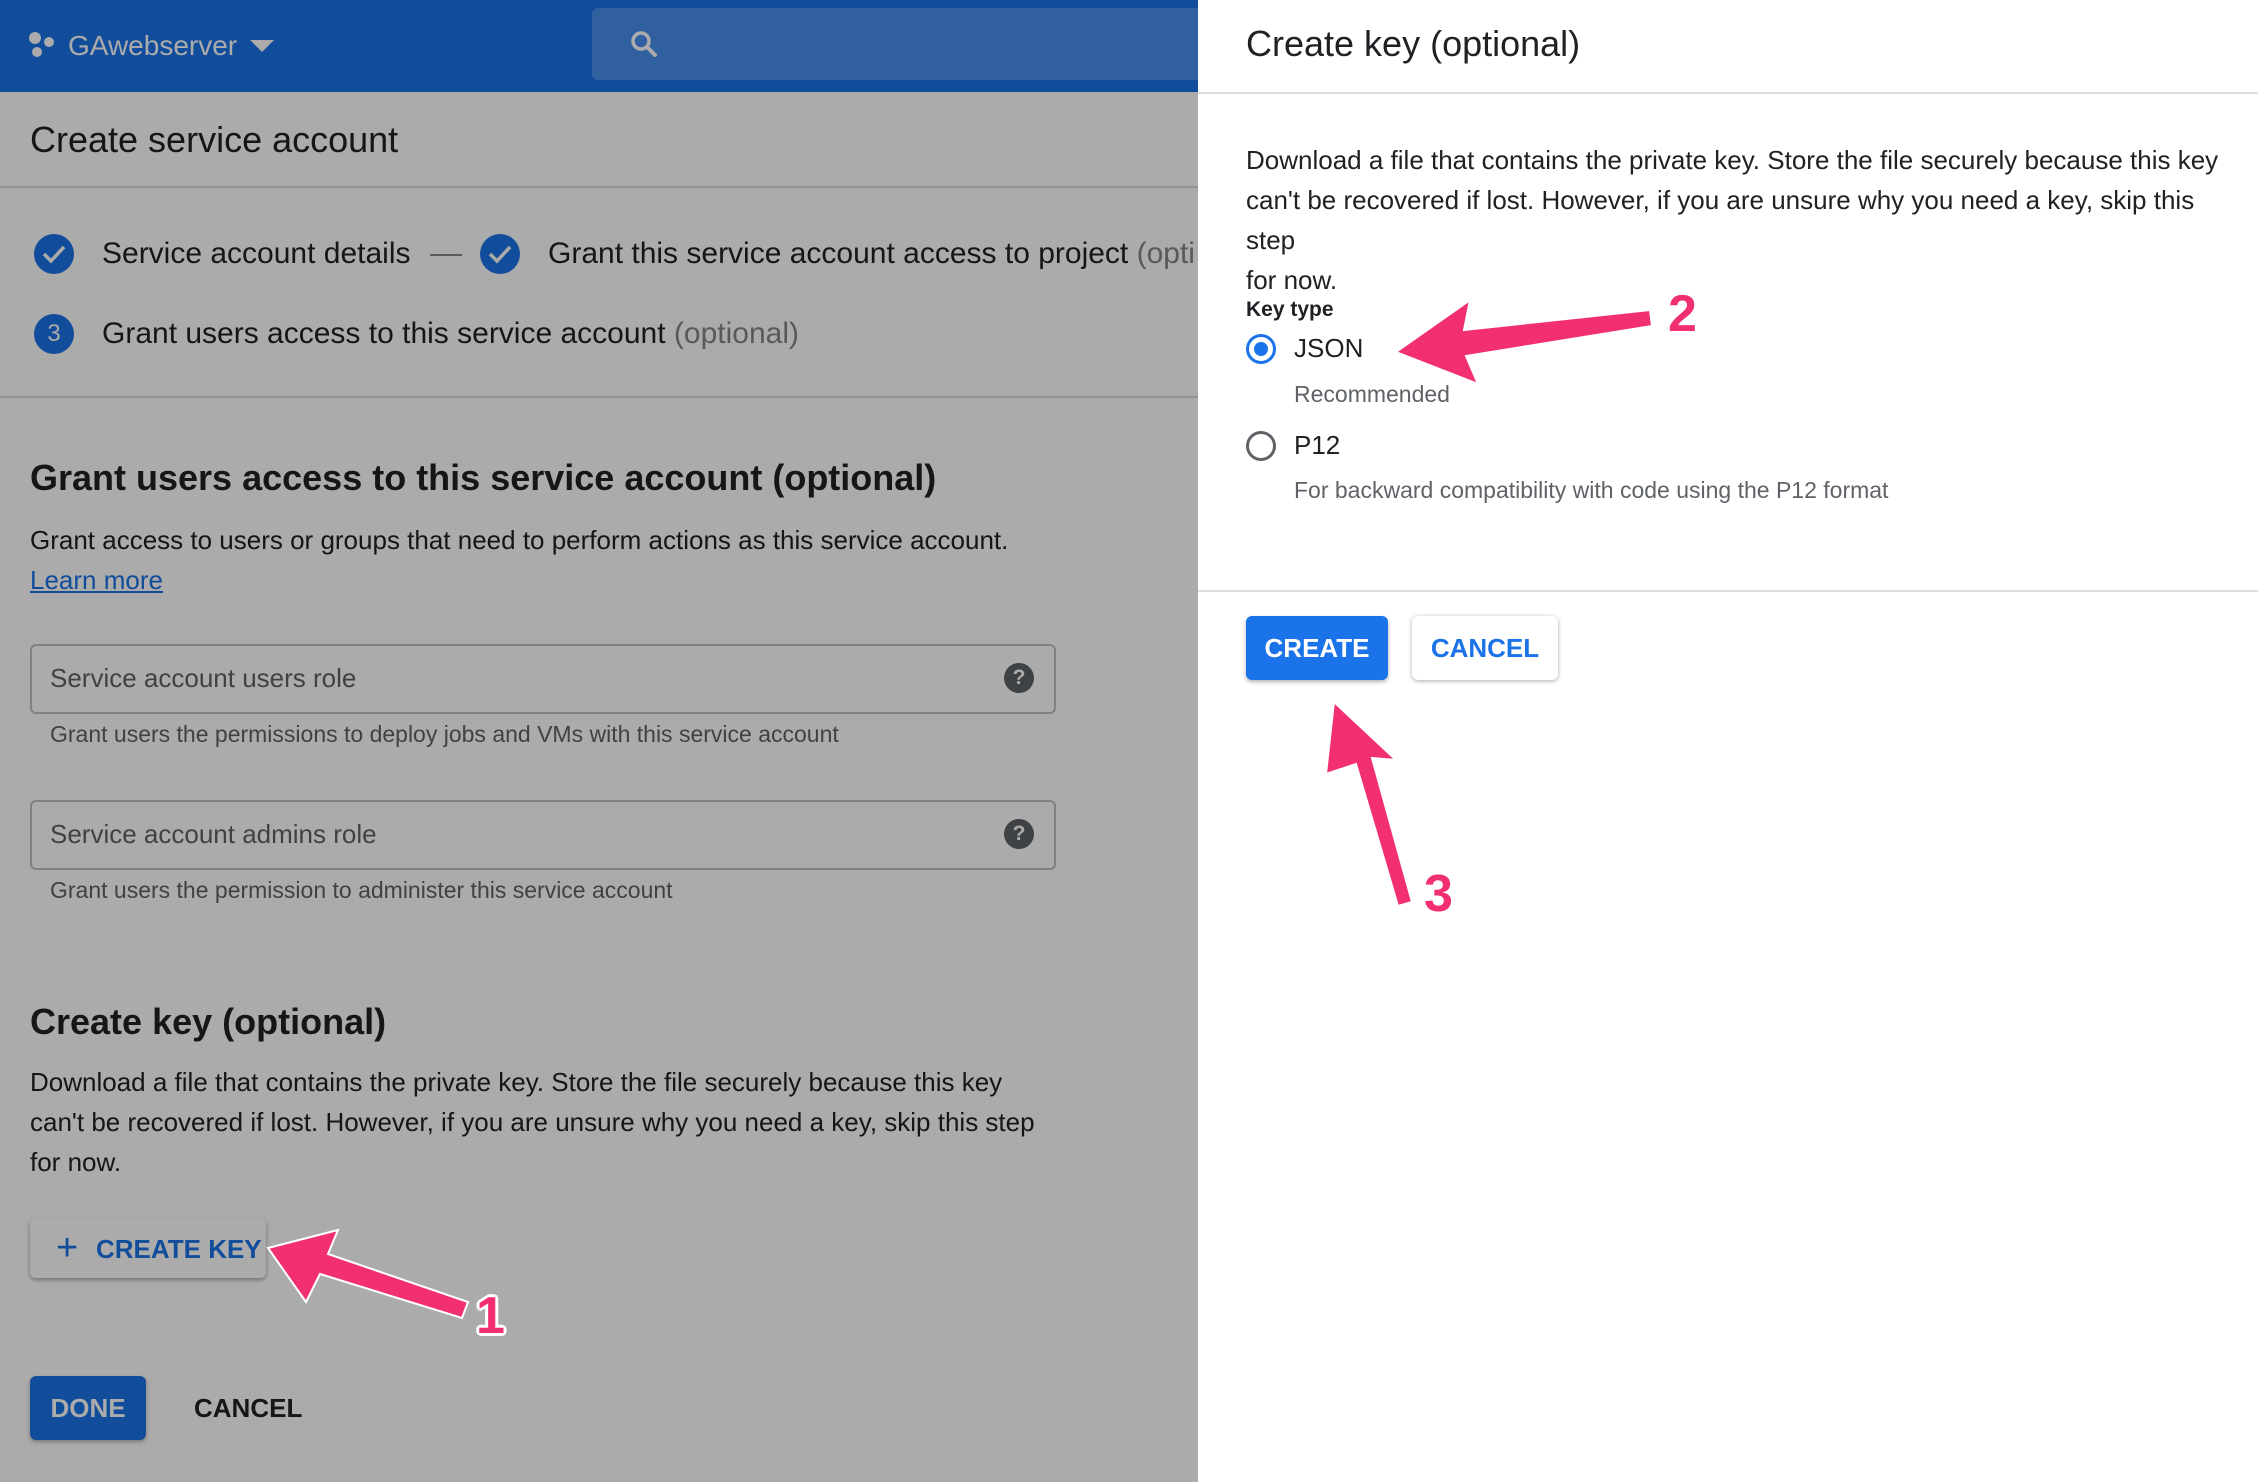  Describe the element at coordinates (1369, 803) in the screenshot. I see `arrow-3-icon` at that location.